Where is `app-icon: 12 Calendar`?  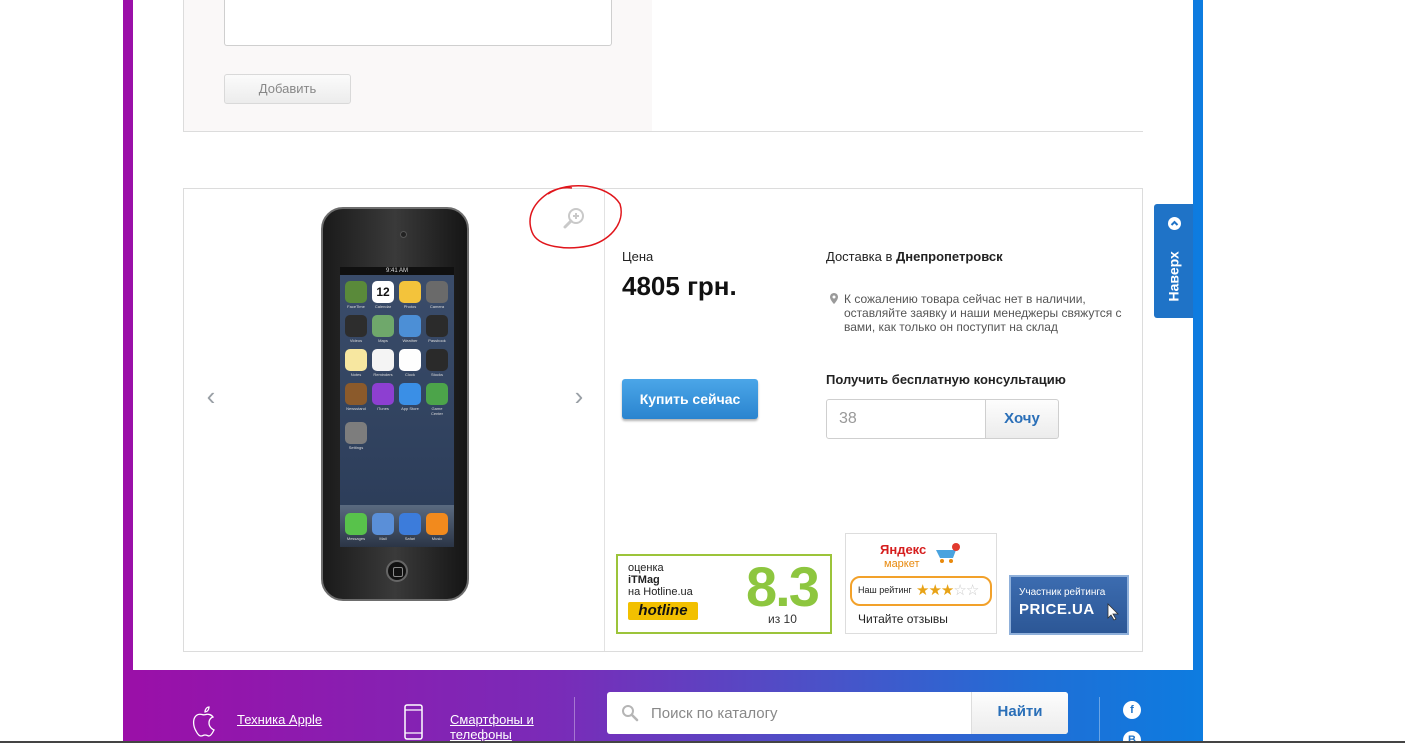 app-icon: 12 Calendar is located at coordinates (383, 295).